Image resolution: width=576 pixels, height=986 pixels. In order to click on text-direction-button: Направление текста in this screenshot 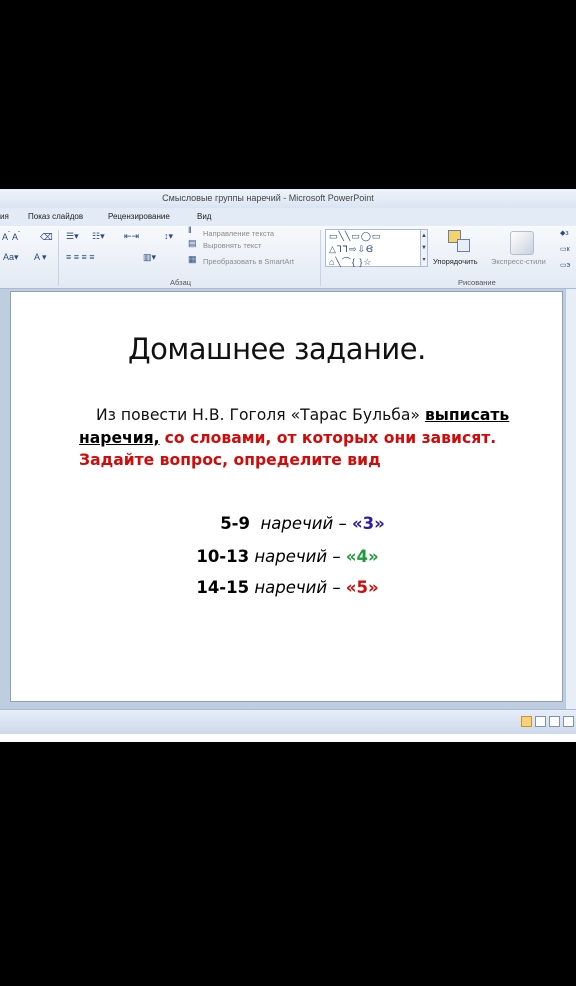, I will do `click(238, 233)`.